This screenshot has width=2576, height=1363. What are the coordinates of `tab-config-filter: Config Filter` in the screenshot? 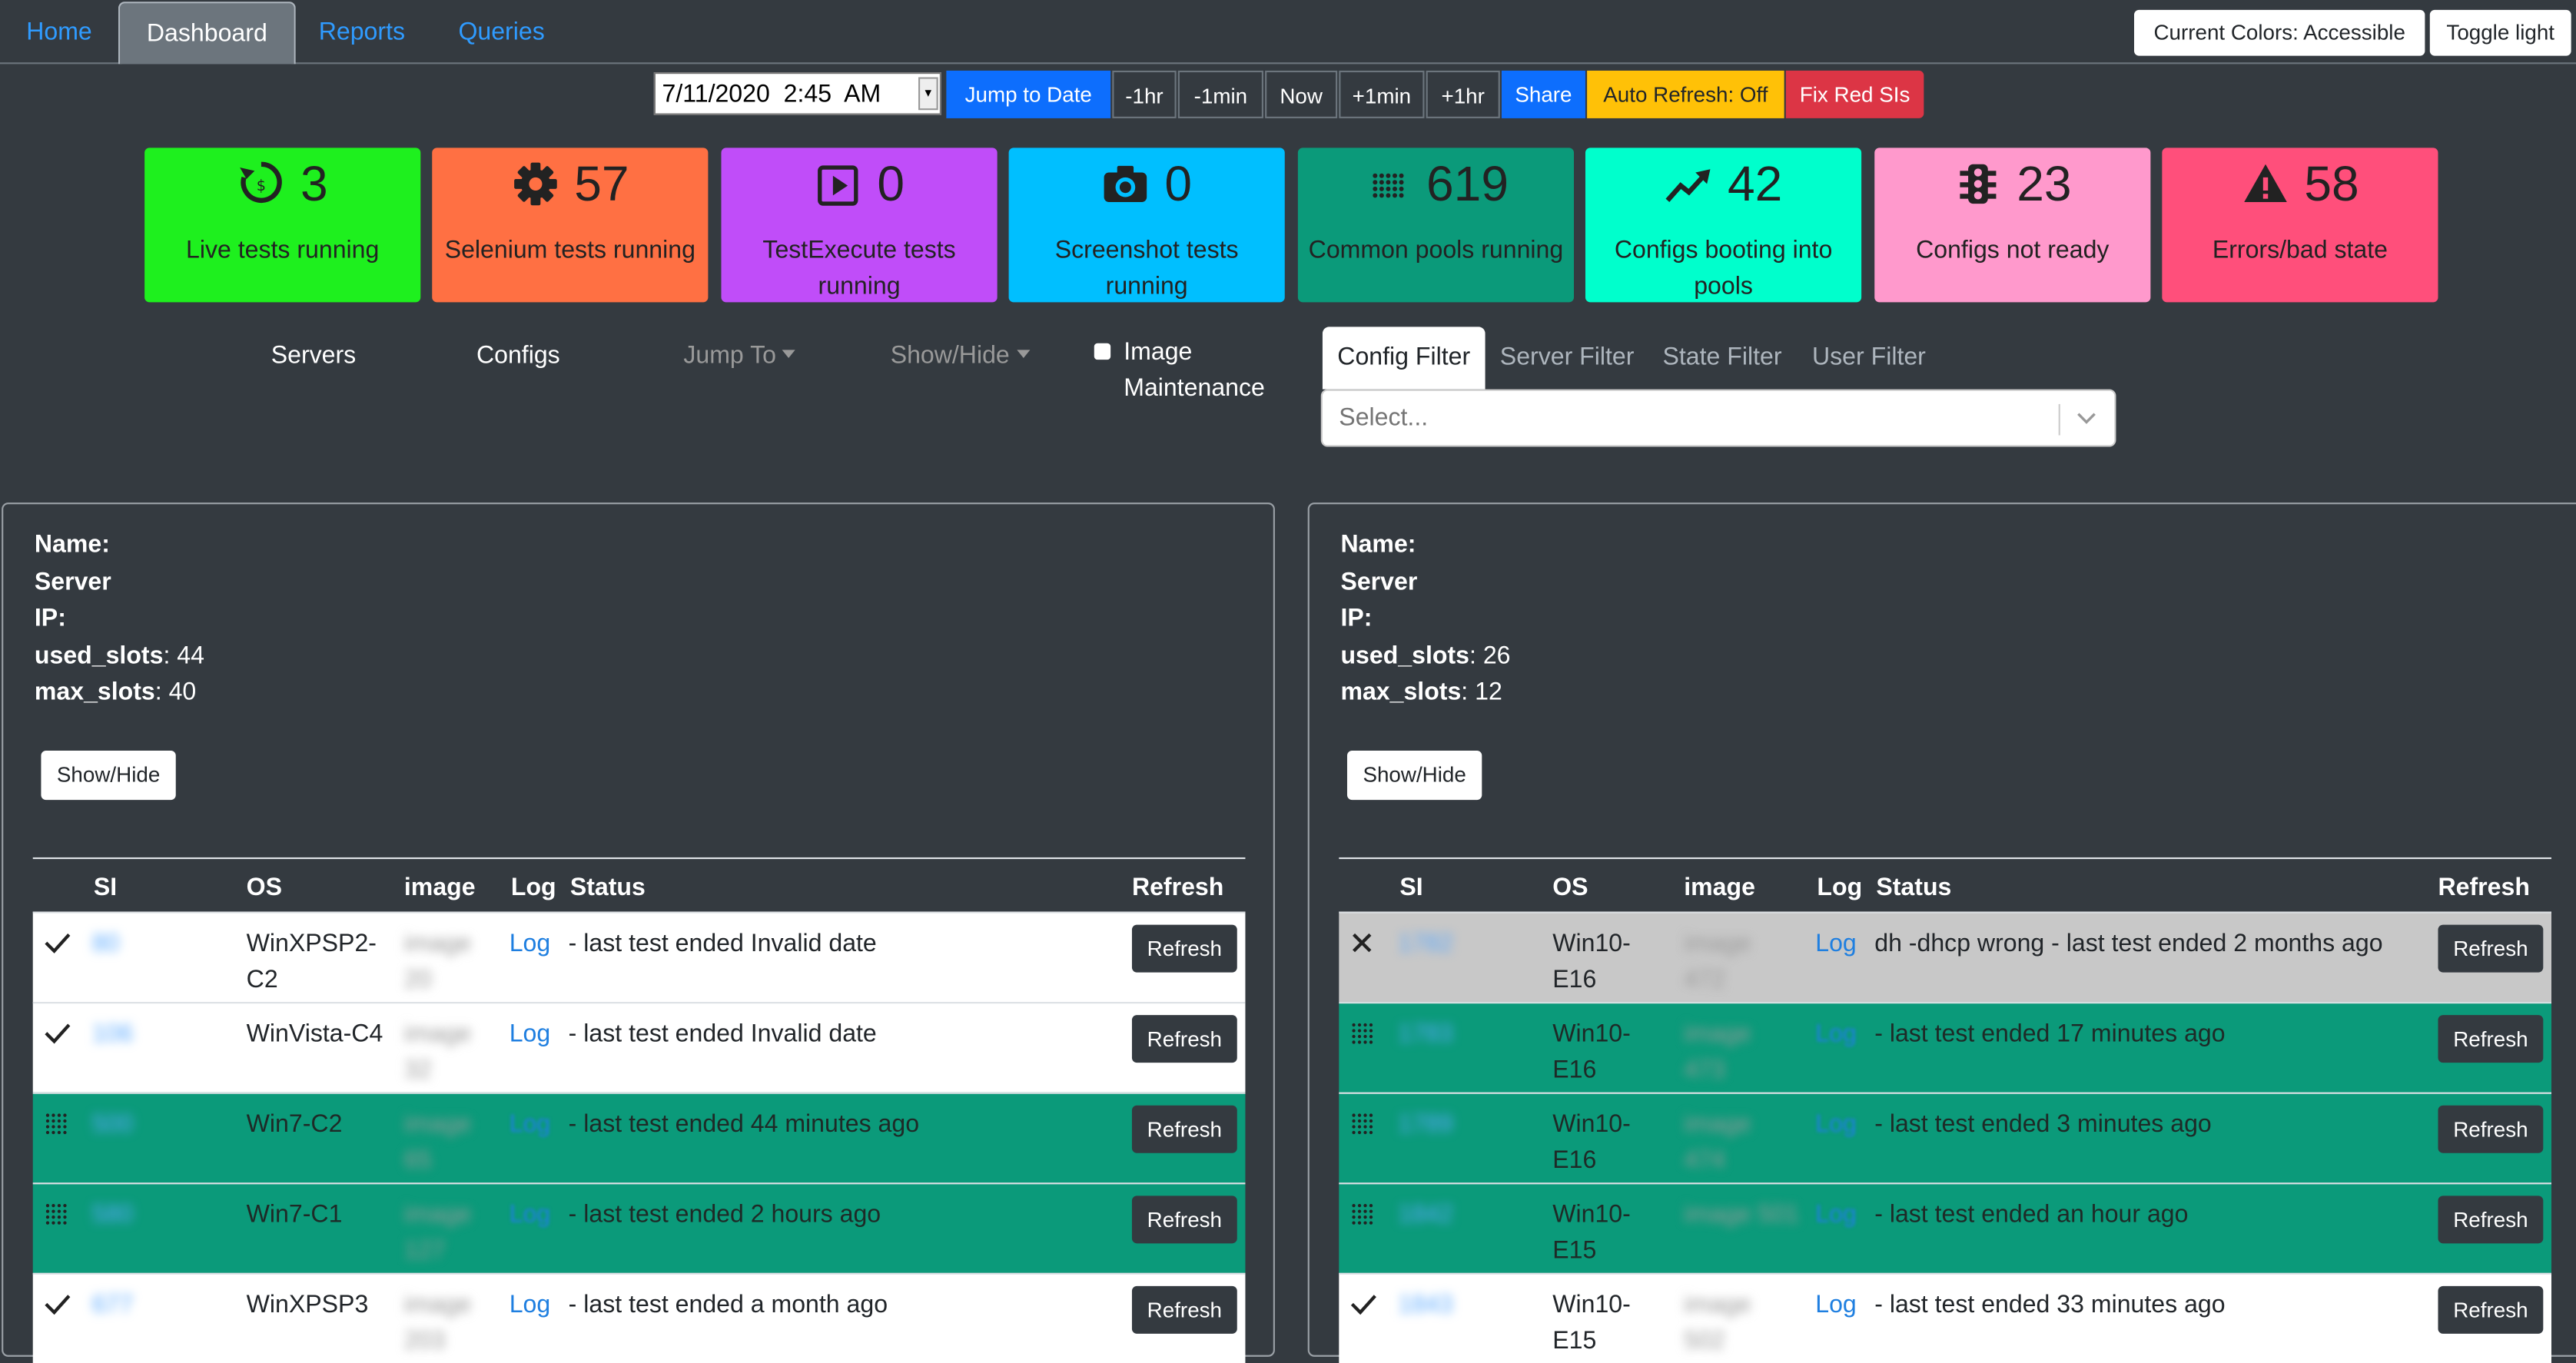 It's located at (1404, 358).